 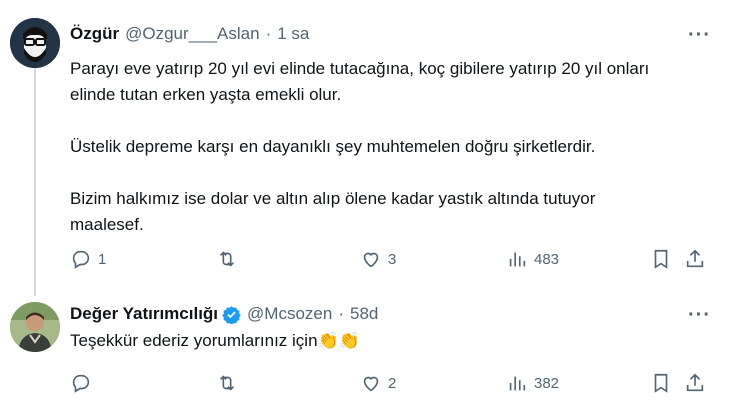 I want to click on views-button: 483, so click(x=532, y=259).